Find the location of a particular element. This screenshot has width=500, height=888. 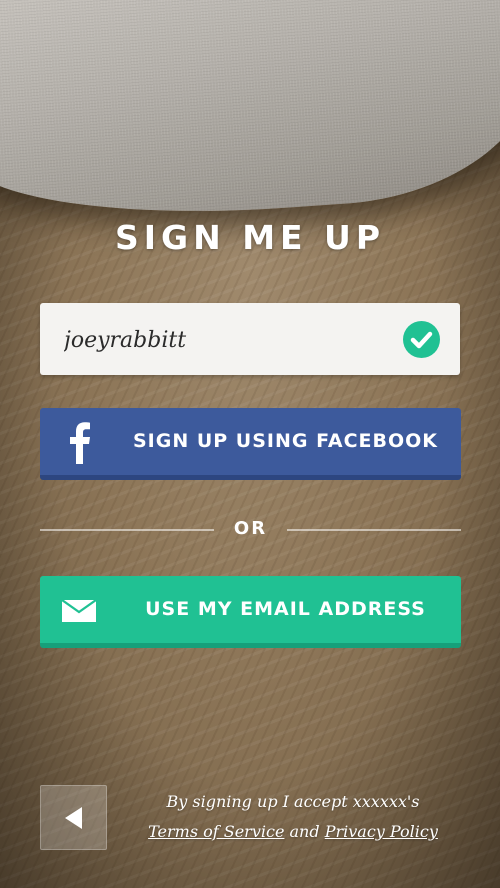

or-divider: OR is located at coordinates (250, 529).